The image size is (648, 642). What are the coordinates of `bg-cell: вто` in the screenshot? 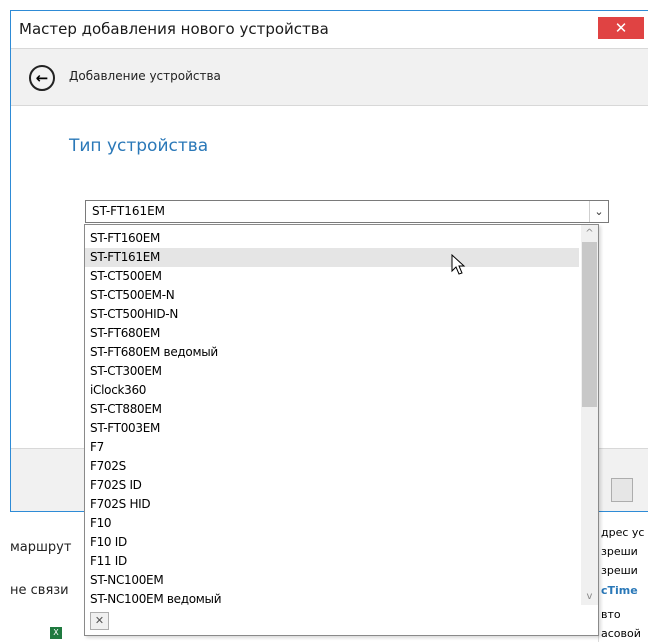 It's located at (623, 614).